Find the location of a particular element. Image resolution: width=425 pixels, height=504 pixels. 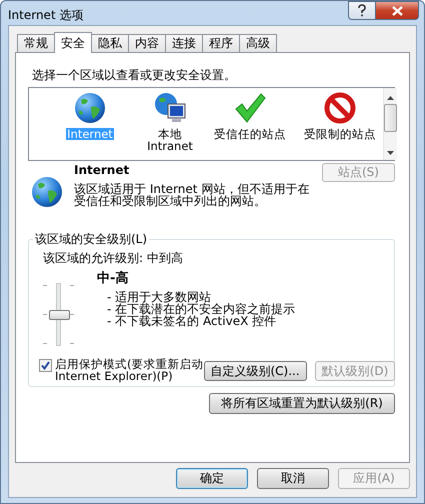

zone-item: 受限制的站点 is located at coordinates (340, 134).